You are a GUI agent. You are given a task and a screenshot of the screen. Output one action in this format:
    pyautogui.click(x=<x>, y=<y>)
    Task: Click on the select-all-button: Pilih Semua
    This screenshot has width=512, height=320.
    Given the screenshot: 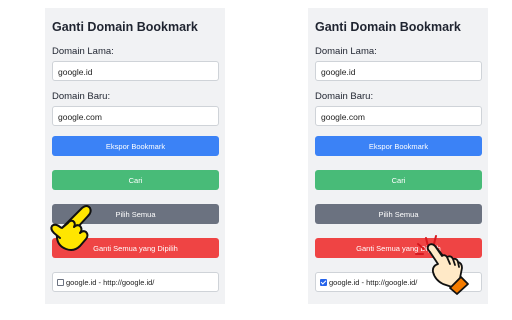 What is the action you would take?
    pyautogui.click(x=398, y=214)
    